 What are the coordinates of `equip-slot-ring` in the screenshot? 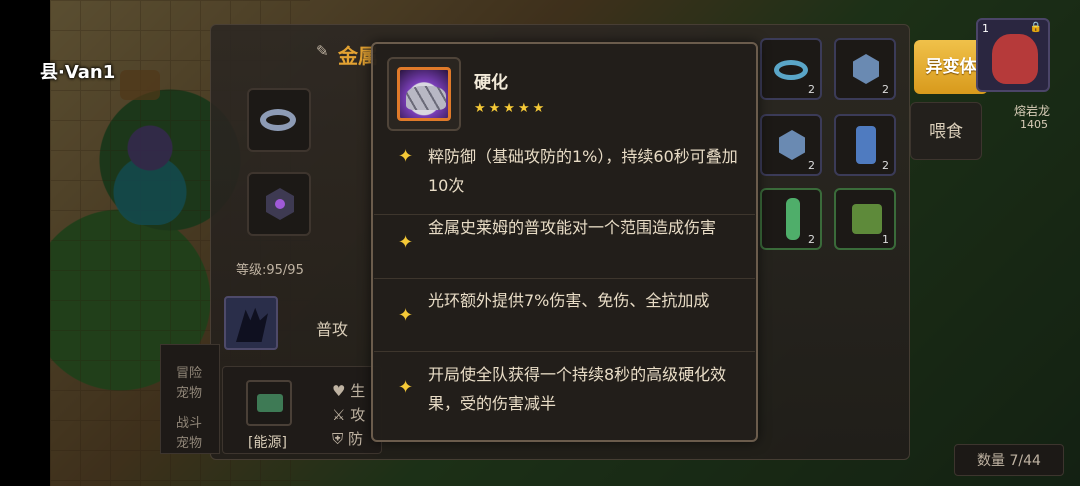 It's located at (279, 120).